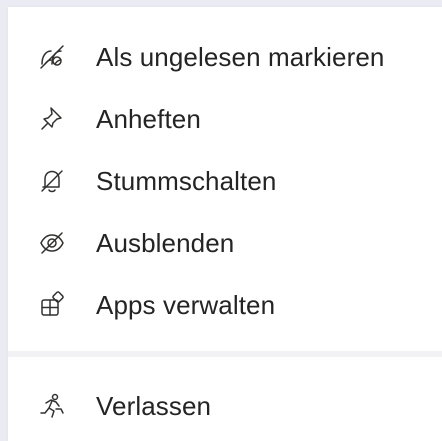 The width and height of the screenshot is (442, 441). What do you see at coordinates (240, 56) in the screenshot?
I see `menu-item-label: Als ungelesen markieren` at bounding box center [240, 56].